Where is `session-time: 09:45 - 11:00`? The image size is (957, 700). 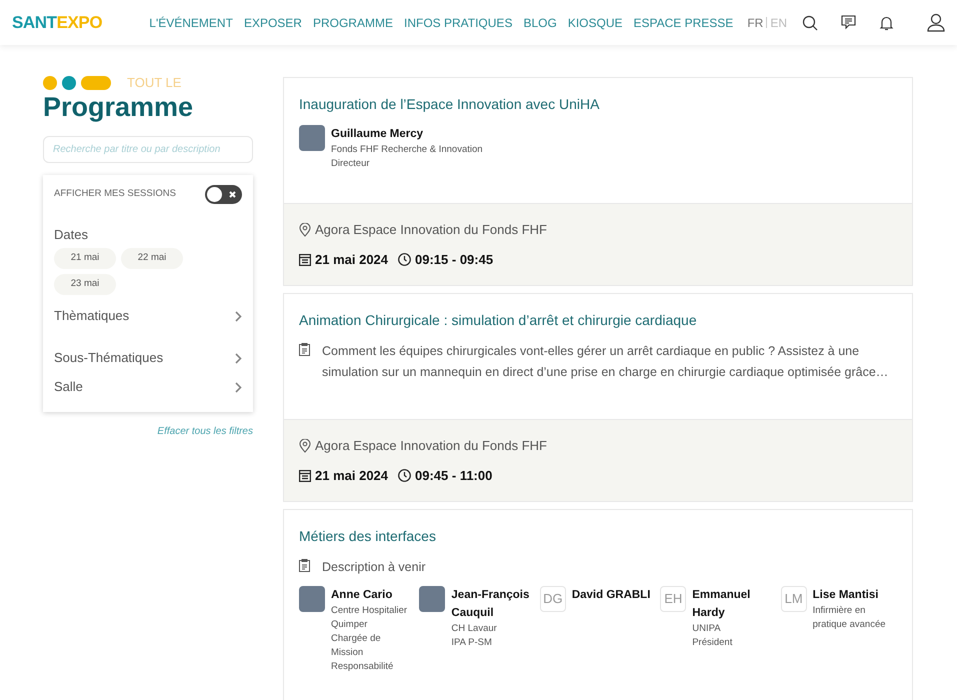
session-time: 09:45 - 11:00 is located at coordinates (453, 475).